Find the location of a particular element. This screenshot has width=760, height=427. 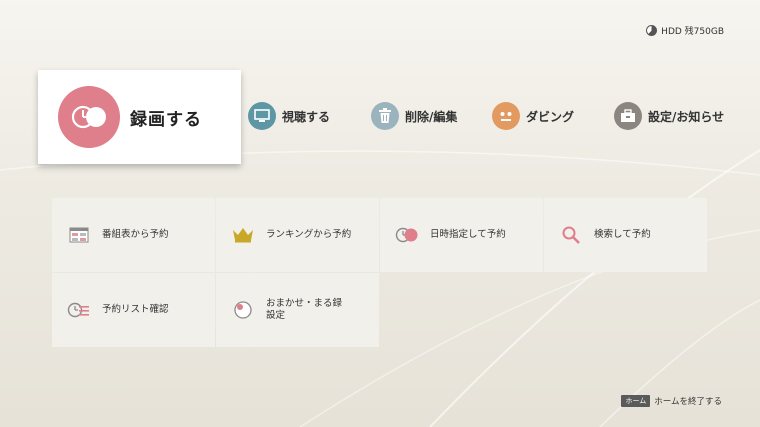

toolbox-icon is located at coordinates (628, 116).